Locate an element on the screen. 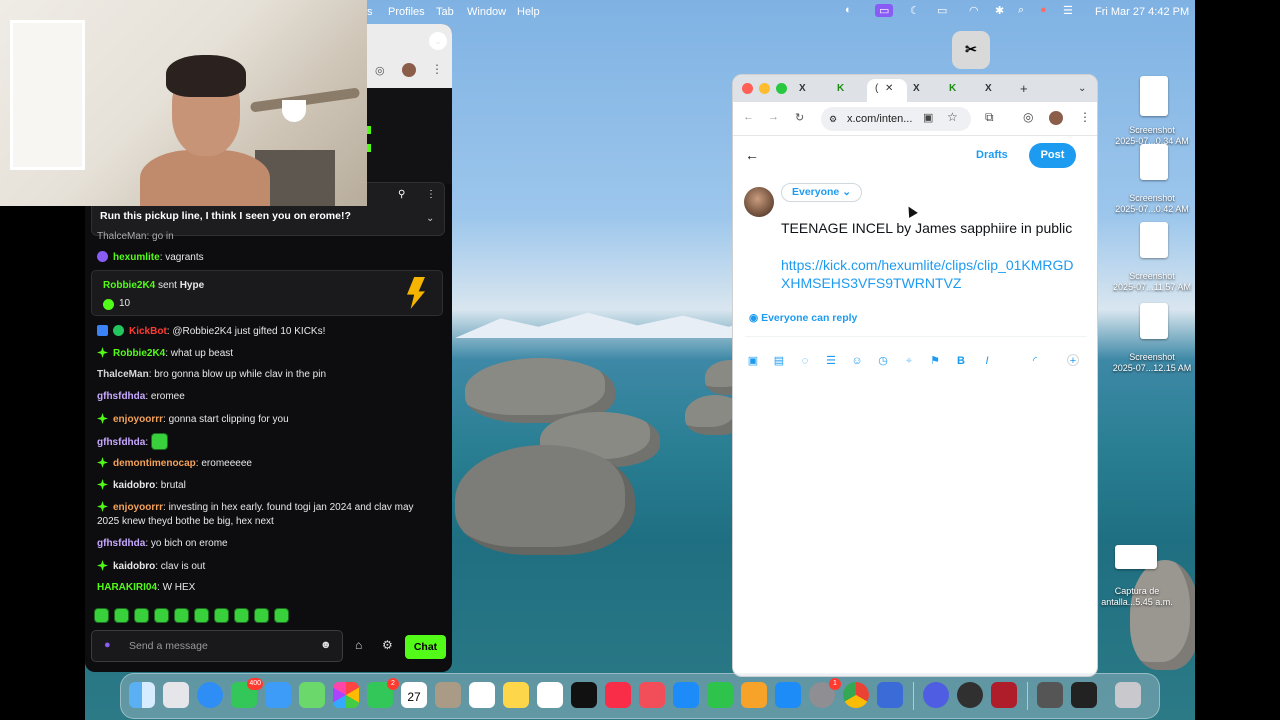 This screenshot has width=1280, height=720. maximize-window-button is located at coordinates (781, 88).